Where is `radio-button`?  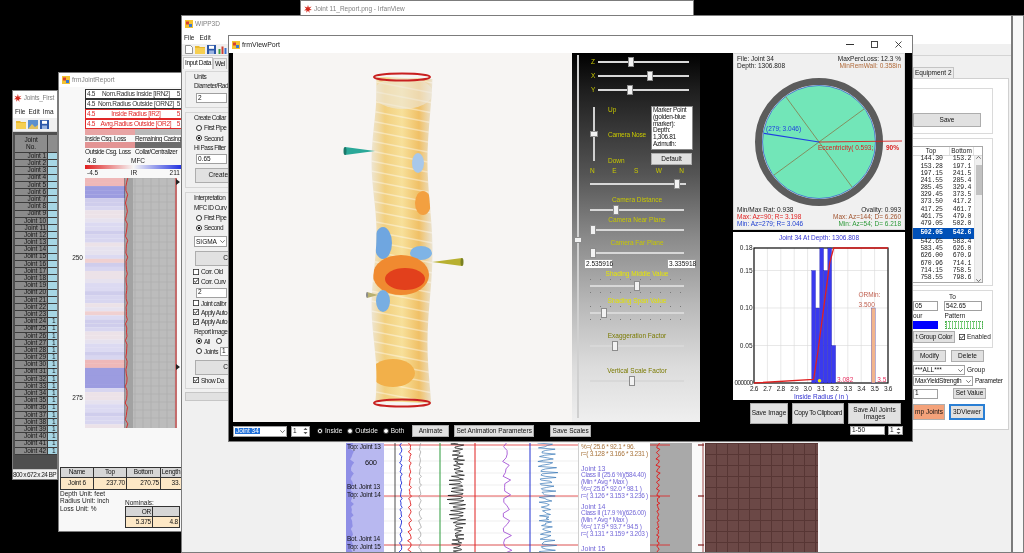 radio-button is located at coordinates (218, 341).